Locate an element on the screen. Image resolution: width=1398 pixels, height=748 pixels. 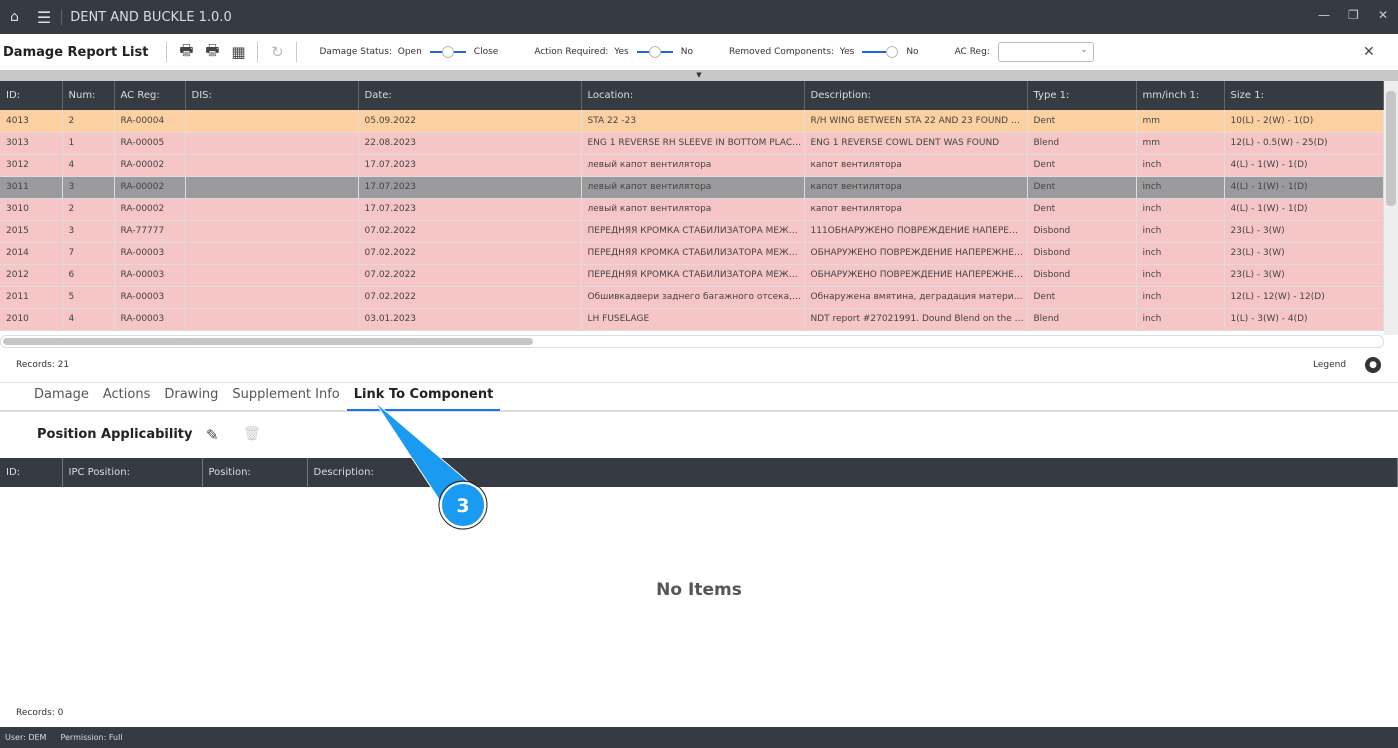
table-cell: 3012 is located at coordinates (31, 165).